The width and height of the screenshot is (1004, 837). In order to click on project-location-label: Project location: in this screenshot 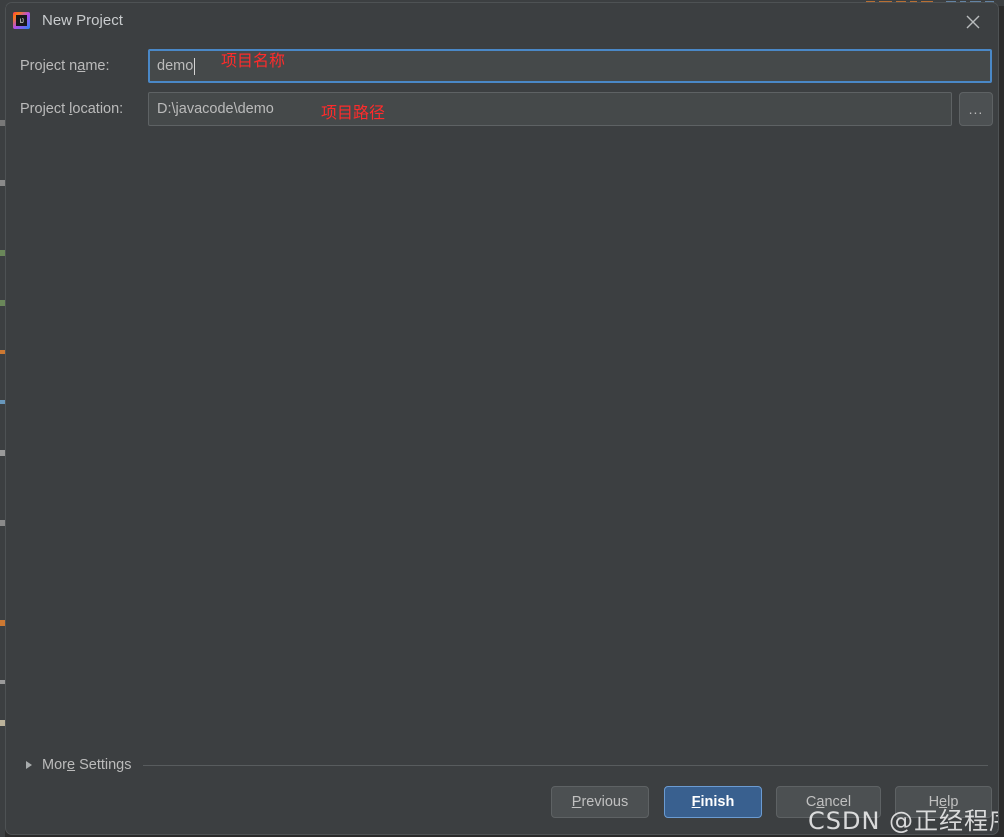, I will do `click(72, 109)`.